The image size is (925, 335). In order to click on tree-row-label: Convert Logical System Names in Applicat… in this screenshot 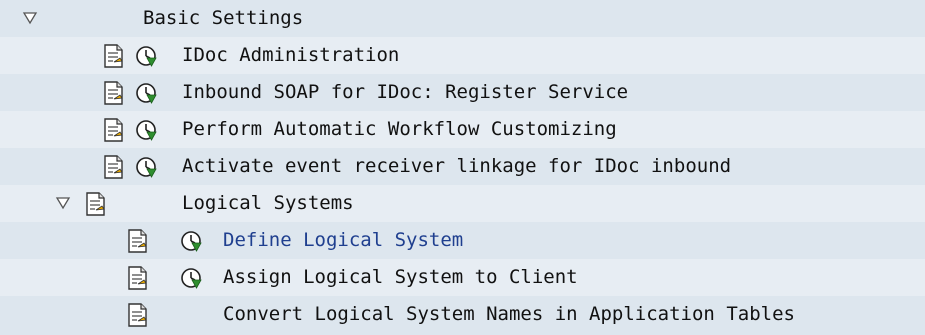, I will do `click(509, 314)`.